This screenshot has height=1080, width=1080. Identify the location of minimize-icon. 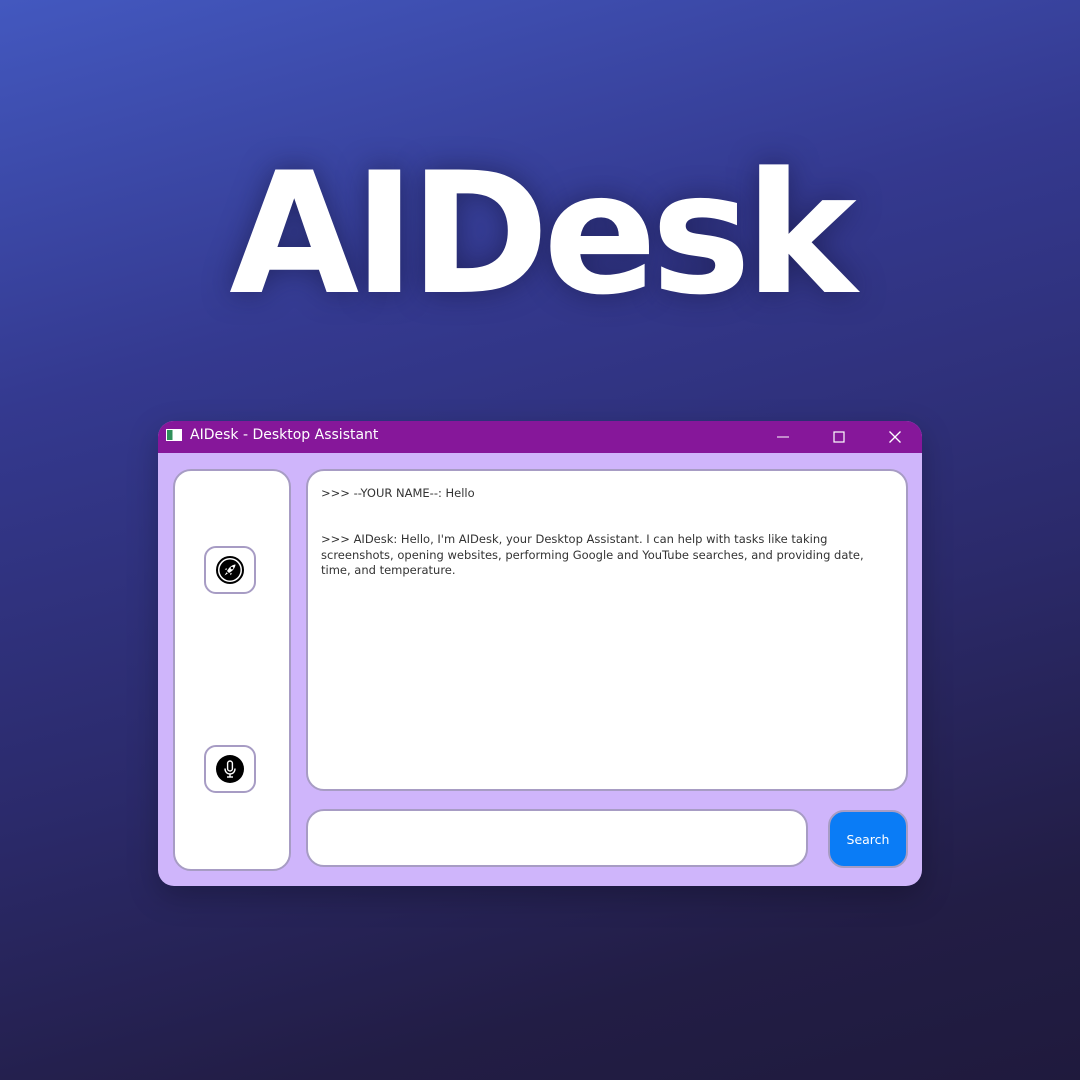
(783, 437).